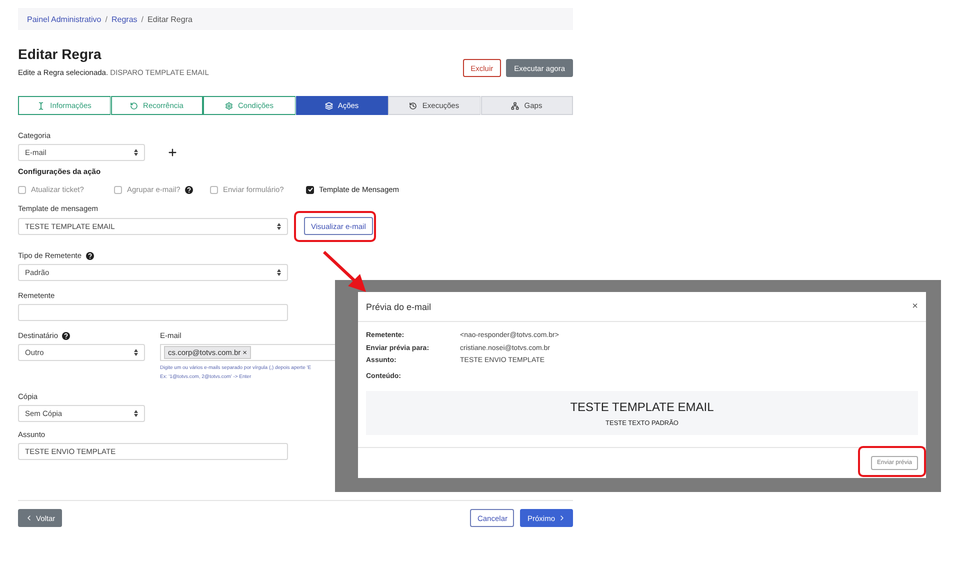  Describe the element at coordinates (125, 19) in the screenshot. I see `breadcrumb-link: Regras` at that location.